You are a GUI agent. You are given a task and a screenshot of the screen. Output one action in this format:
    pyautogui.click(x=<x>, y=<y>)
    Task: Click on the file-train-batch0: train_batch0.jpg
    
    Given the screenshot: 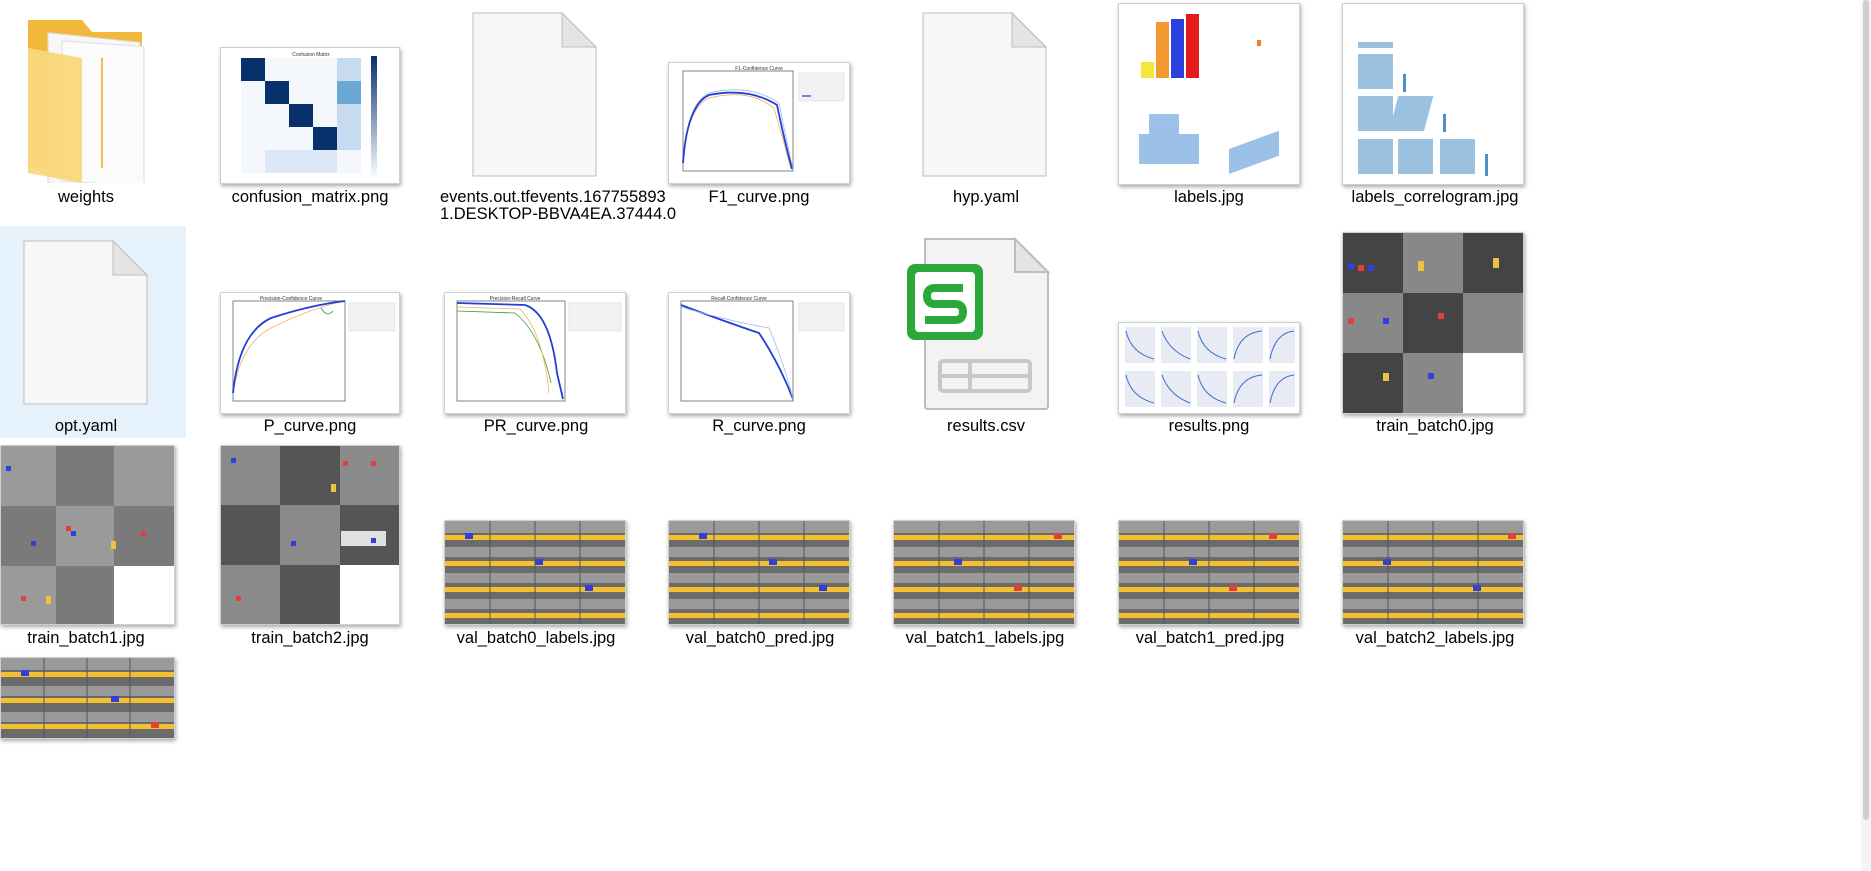 What is the action you would take?
    pyautogui.click(x=1435, y=332)
    